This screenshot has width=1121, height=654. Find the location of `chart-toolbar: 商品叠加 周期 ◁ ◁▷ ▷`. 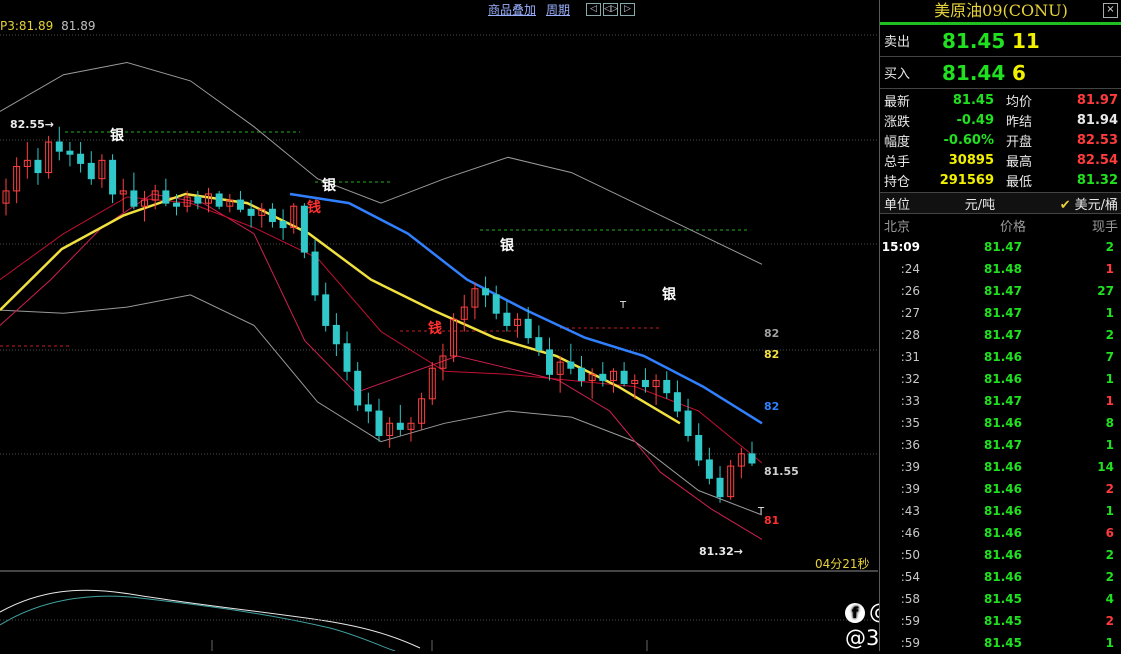

chart-toolbar: 商品叠加 周期 ◁ ◁▷ ▷ is located at coordinates (561, 9).